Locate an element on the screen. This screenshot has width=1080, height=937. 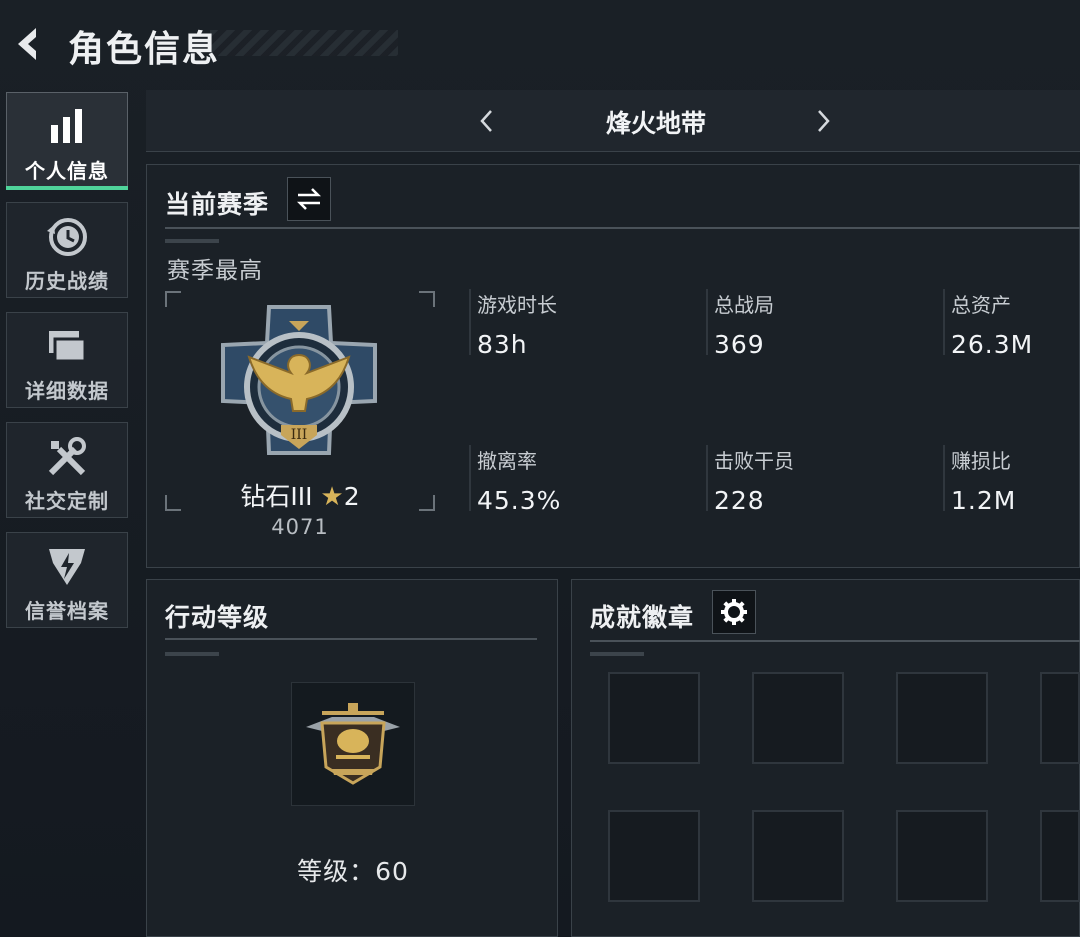
stat-value: 26.3M is located at coordinates (992, 344).